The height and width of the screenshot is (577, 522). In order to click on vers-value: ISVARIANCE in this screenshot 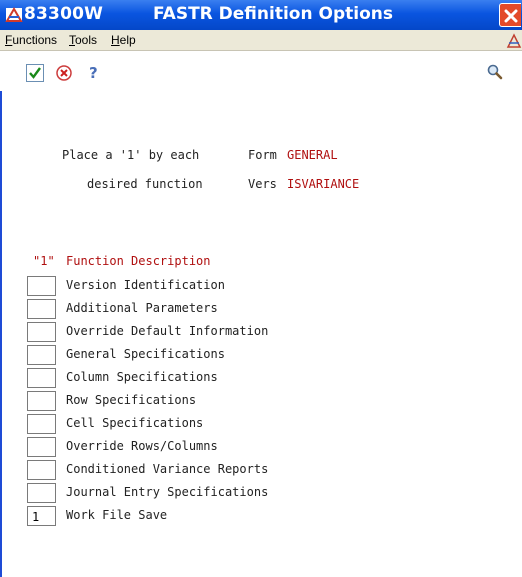, I will do `click(323, 184)`.